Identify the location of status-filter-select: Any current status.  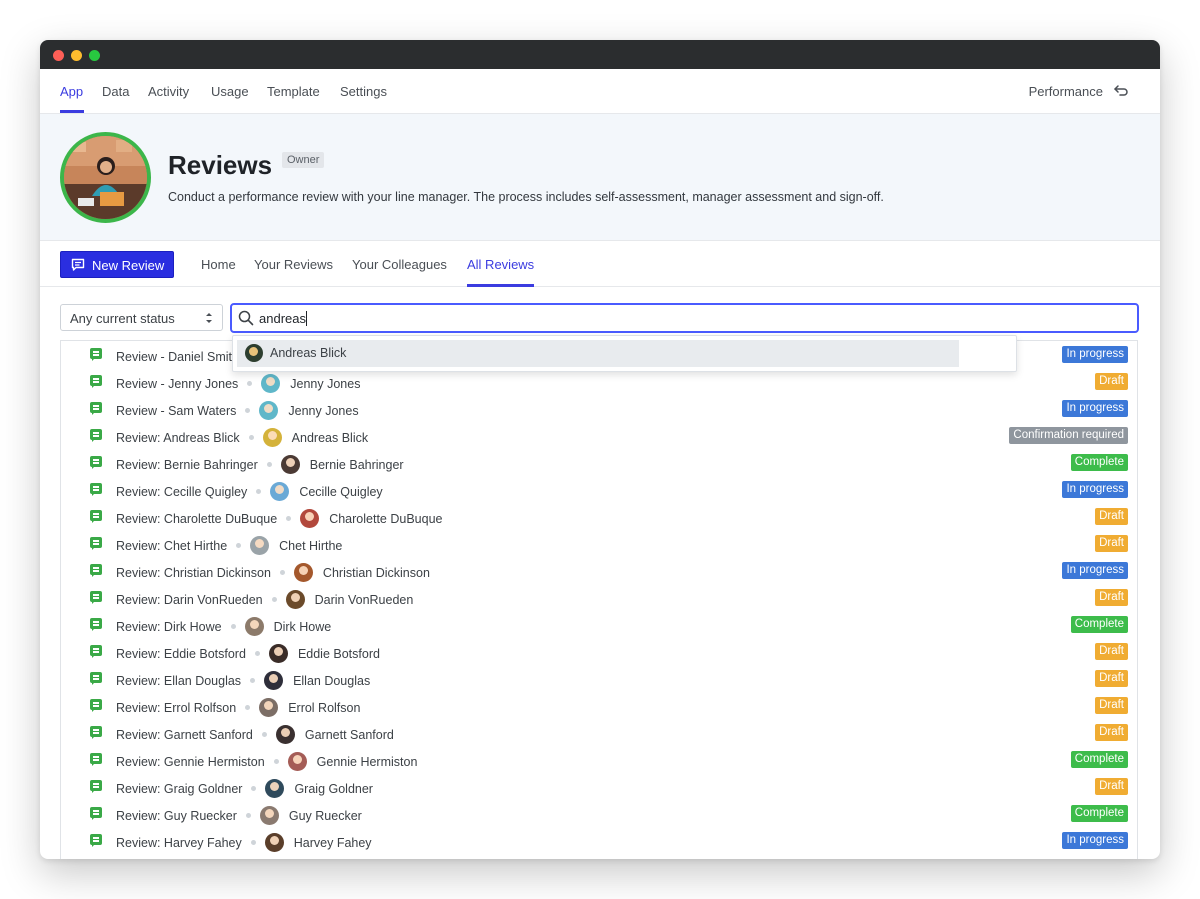
(141, 317).